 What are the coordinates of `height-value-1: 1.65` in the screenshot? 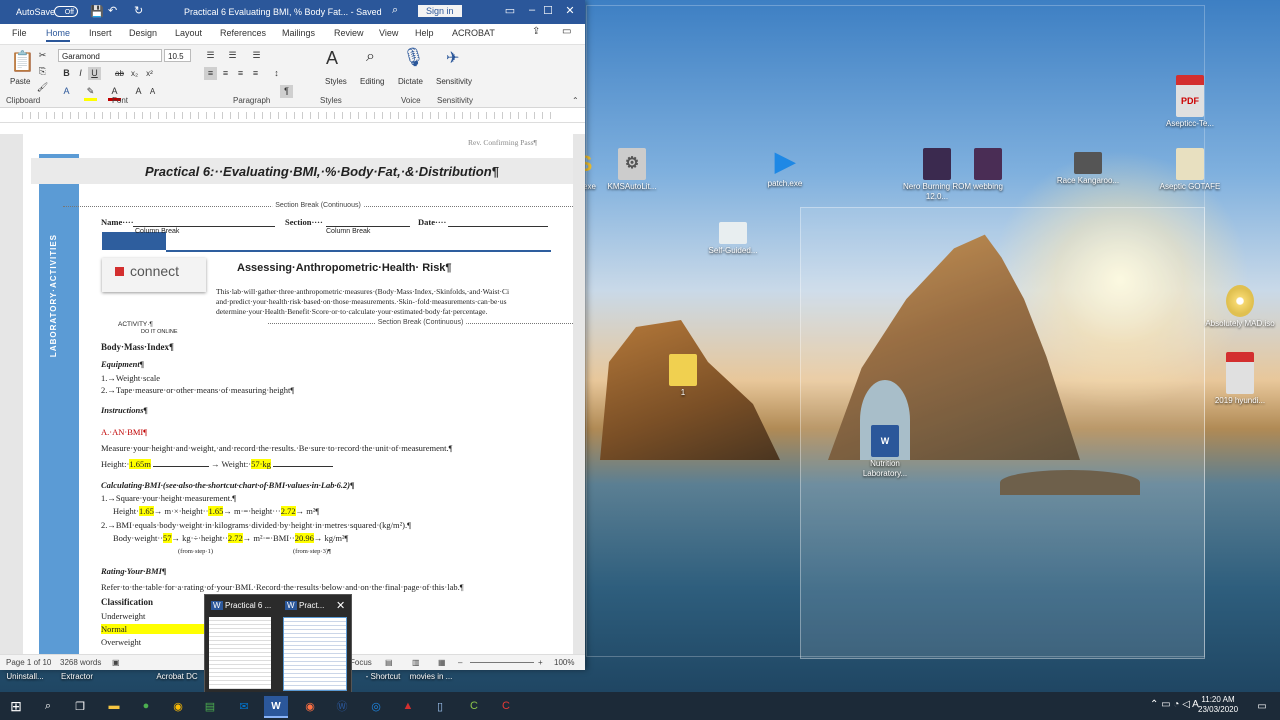 It's located at (146, 511).